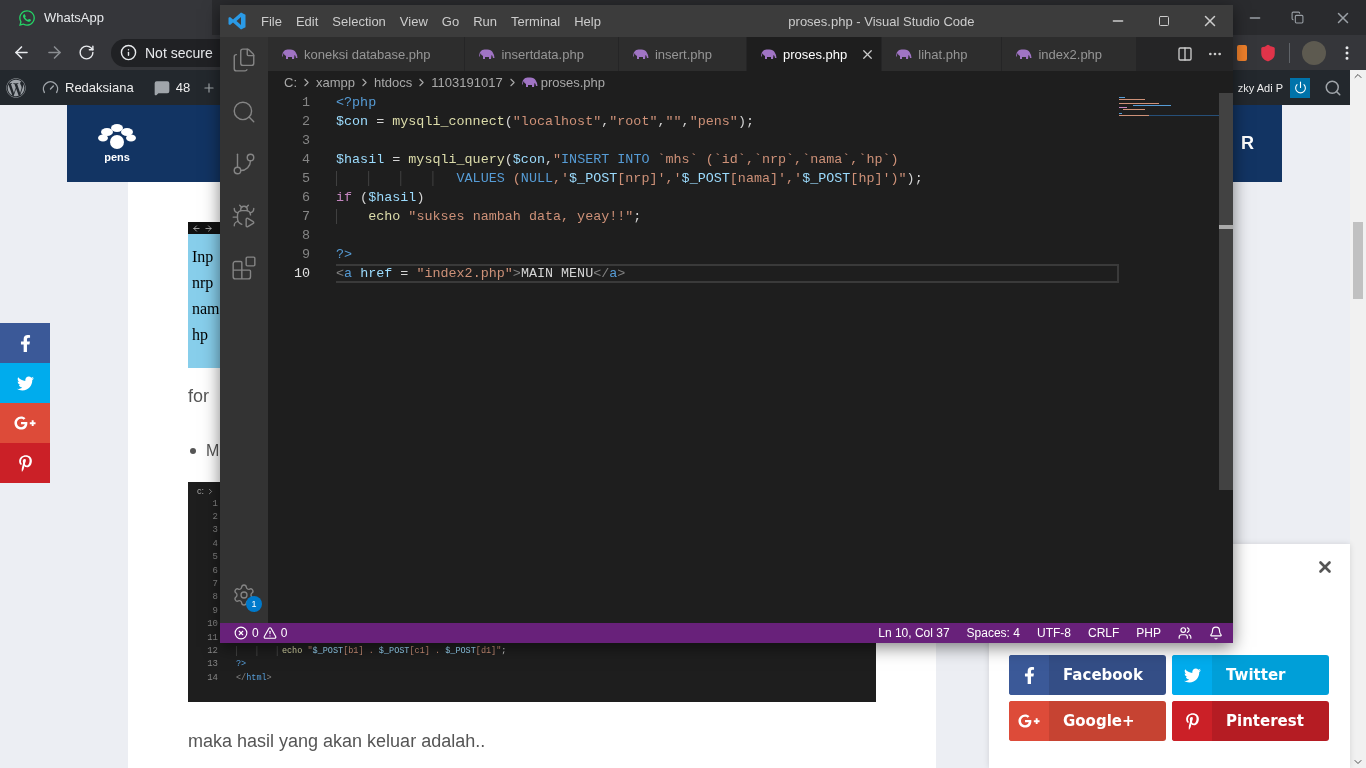  What do you see at coordinates (337, 741) in the screenshot?
I see `paragraph: maka hasil yang akan keluar adalah..` at bounding box center [337, 741].